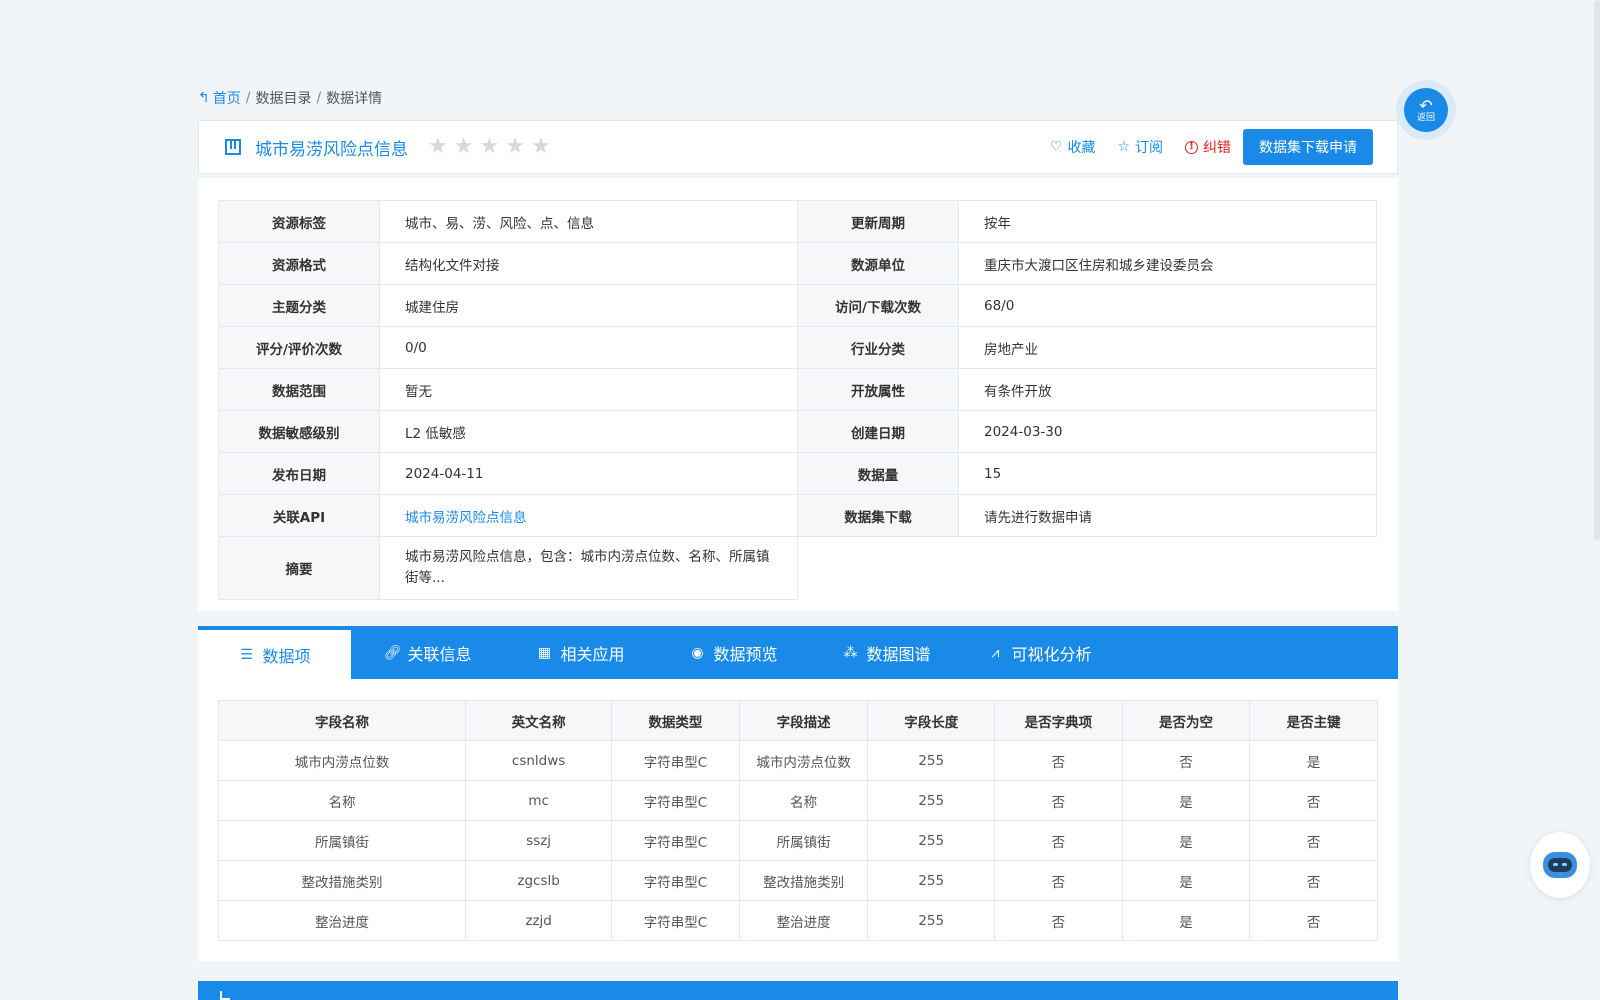  I want to click on tab-related-info: 🔗︎ 关联信息, so click(427, 652).